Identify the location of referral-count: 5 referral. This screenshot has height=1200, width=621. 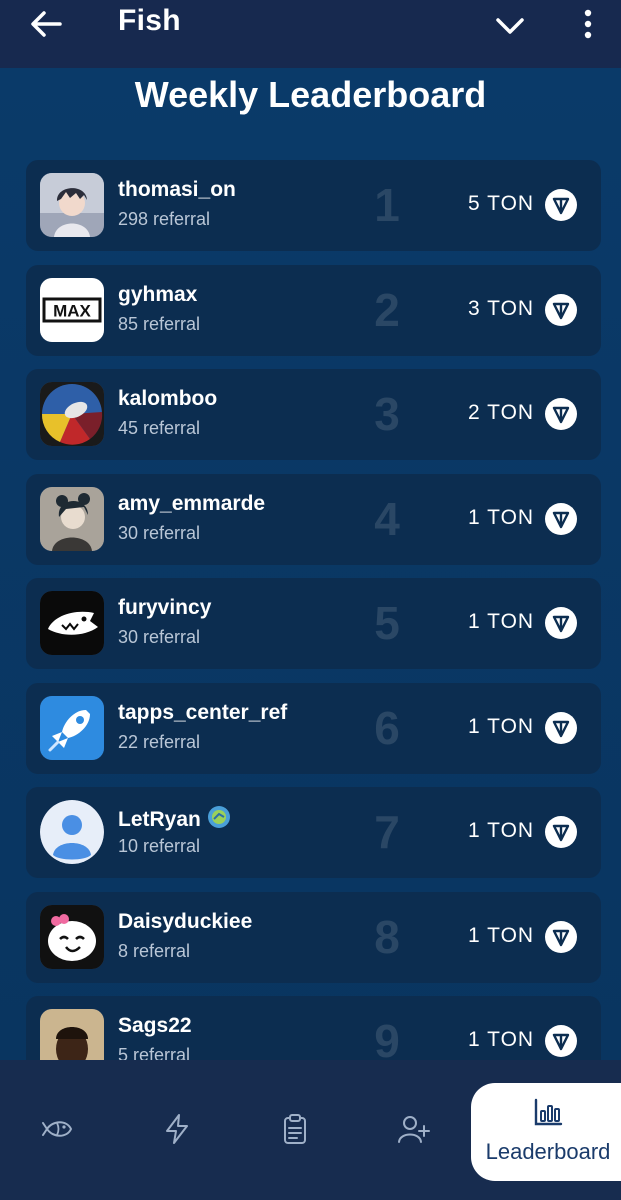
(154, 1052).